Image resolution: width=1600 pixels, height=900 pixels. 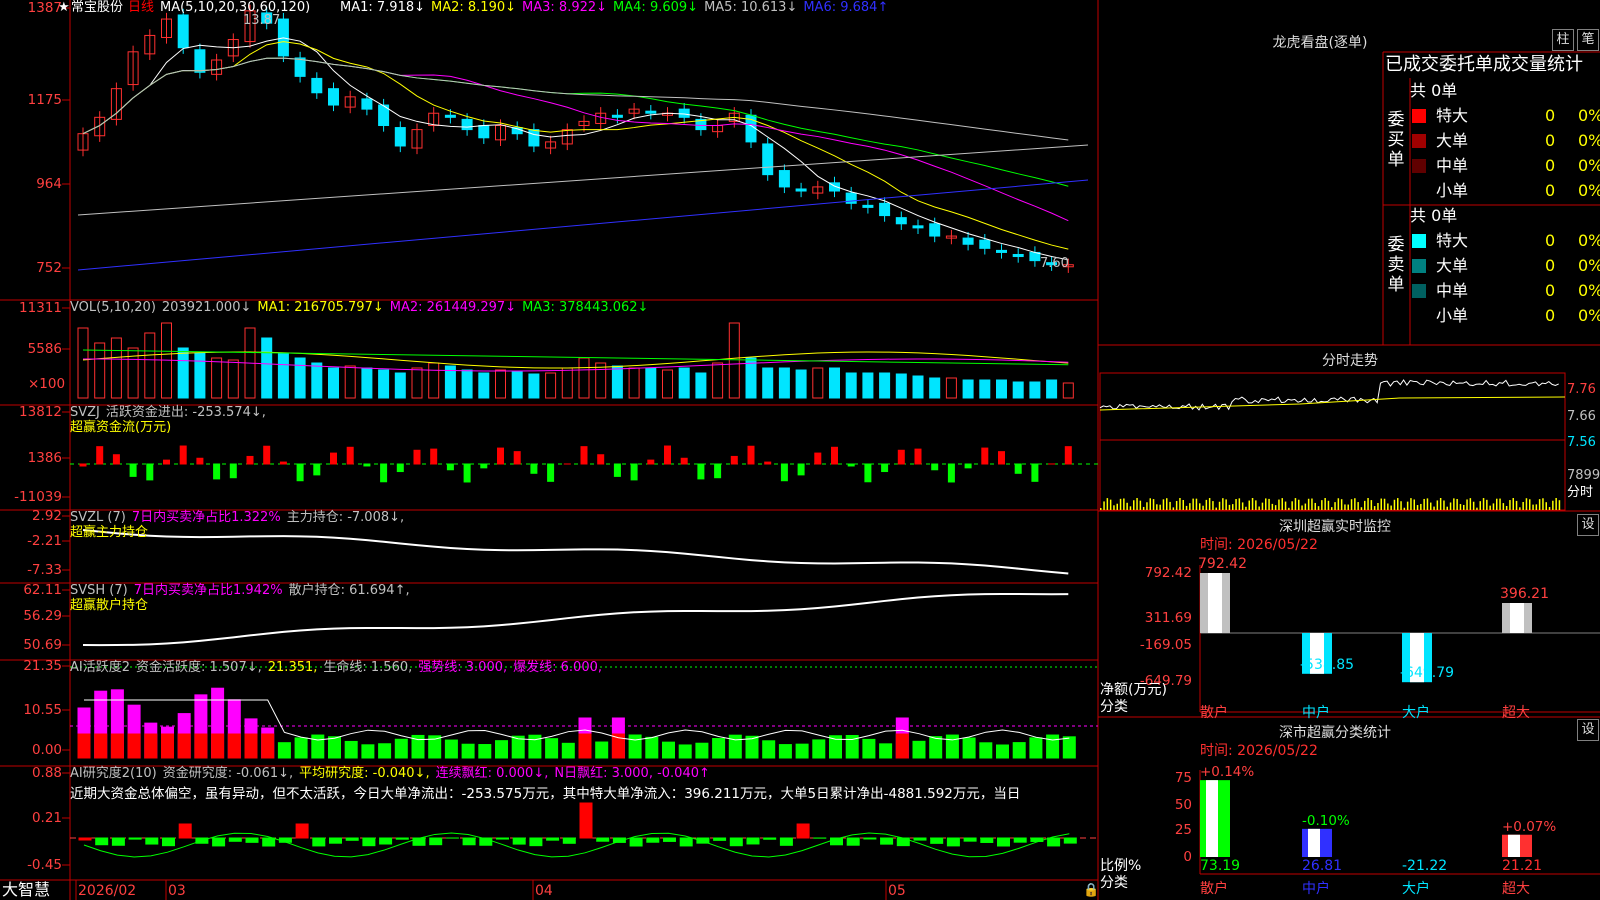 What do you see at coordinates (575, 139) in the screenshot?
I see `ma-line` at bounding box center [575, 139].